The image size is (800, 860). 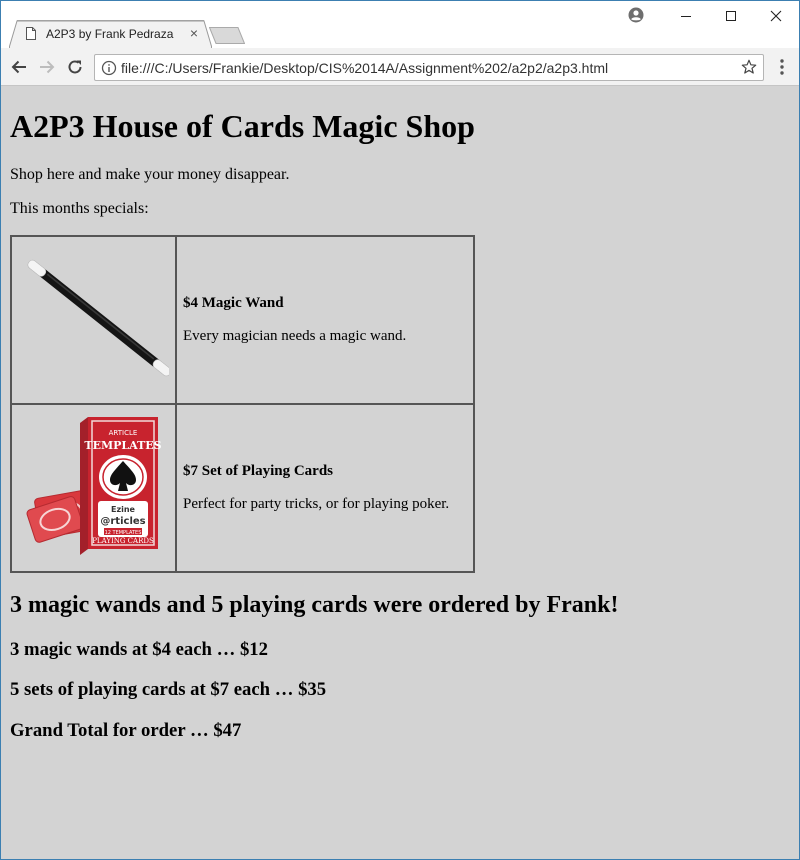 I want to click on minimize-icon, so click(x=686, y=16).